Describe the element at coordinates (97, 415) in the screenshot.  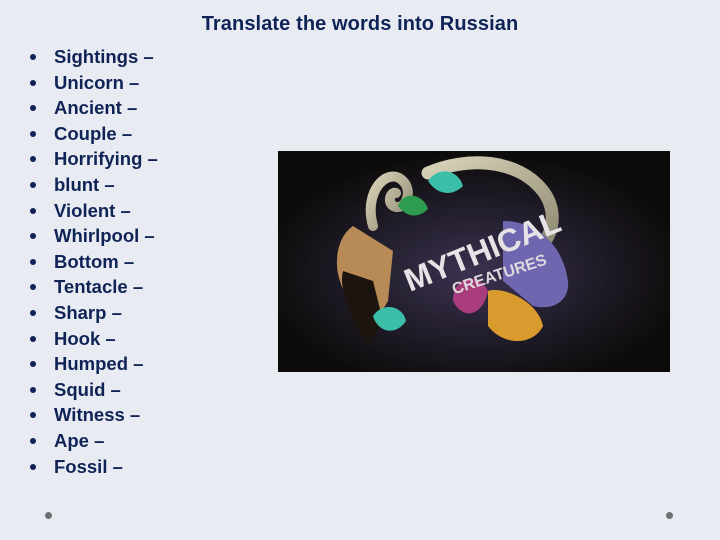
I see `word-label: Witness –` at that location.